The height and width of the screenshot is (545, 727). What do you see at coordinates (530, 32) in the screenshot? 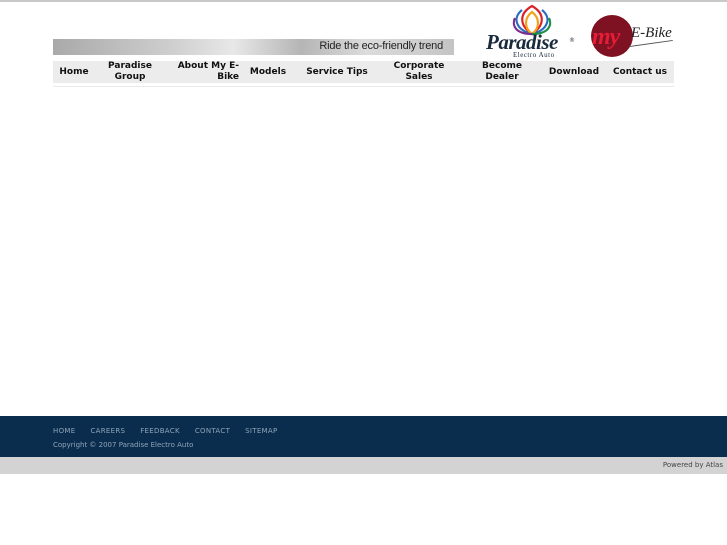
I see `paradise-logo: Paradise ® Electro Auto` at bounding box center [530, 32].